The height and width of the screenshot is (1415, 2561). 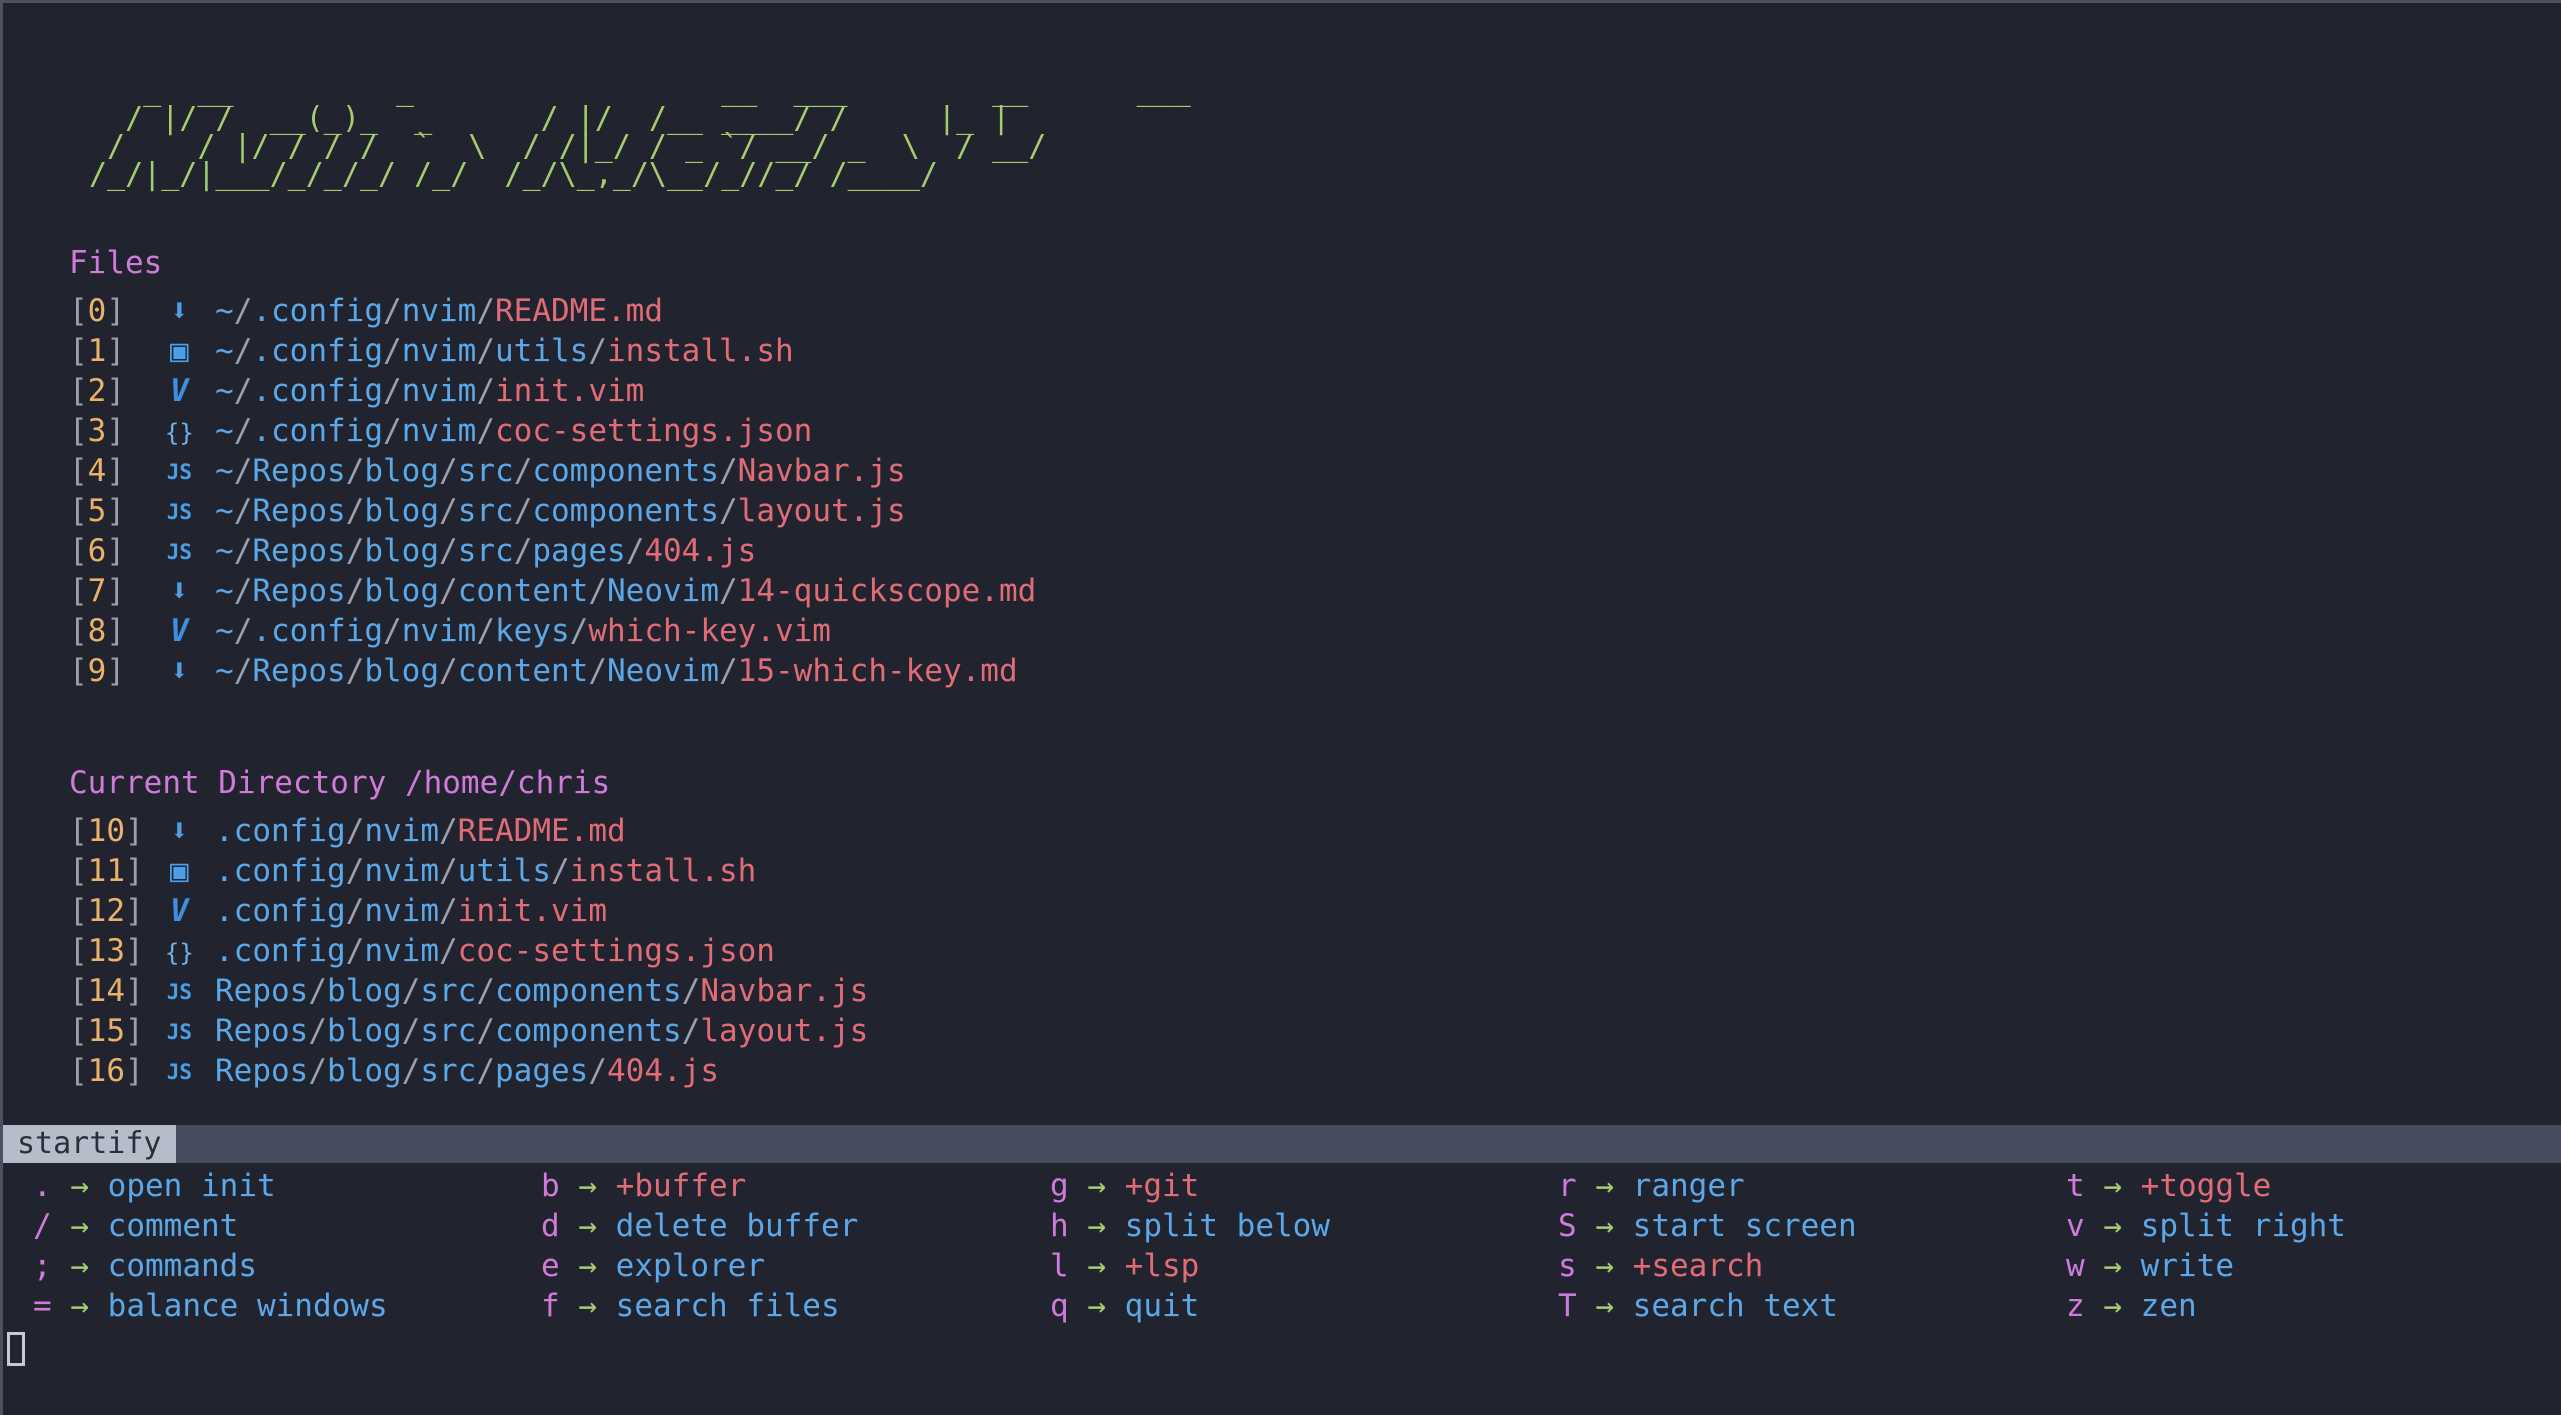 What do you see at coordinates (542, 991) in the screenshot?
I see `entry-path: Repos/blog/src/components/Navbar.js` at bounding box center [542, 991].